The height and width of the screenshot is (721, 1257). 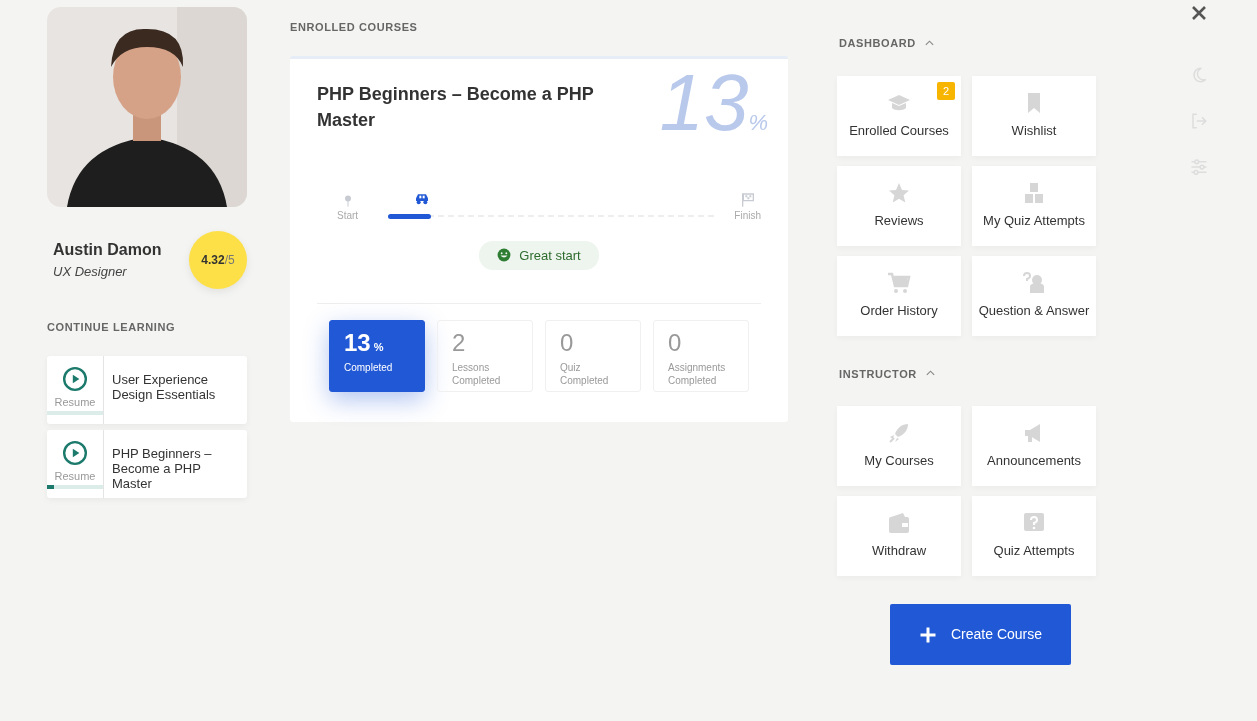 I want to click on plus-icon, so click(x=927, y=634).